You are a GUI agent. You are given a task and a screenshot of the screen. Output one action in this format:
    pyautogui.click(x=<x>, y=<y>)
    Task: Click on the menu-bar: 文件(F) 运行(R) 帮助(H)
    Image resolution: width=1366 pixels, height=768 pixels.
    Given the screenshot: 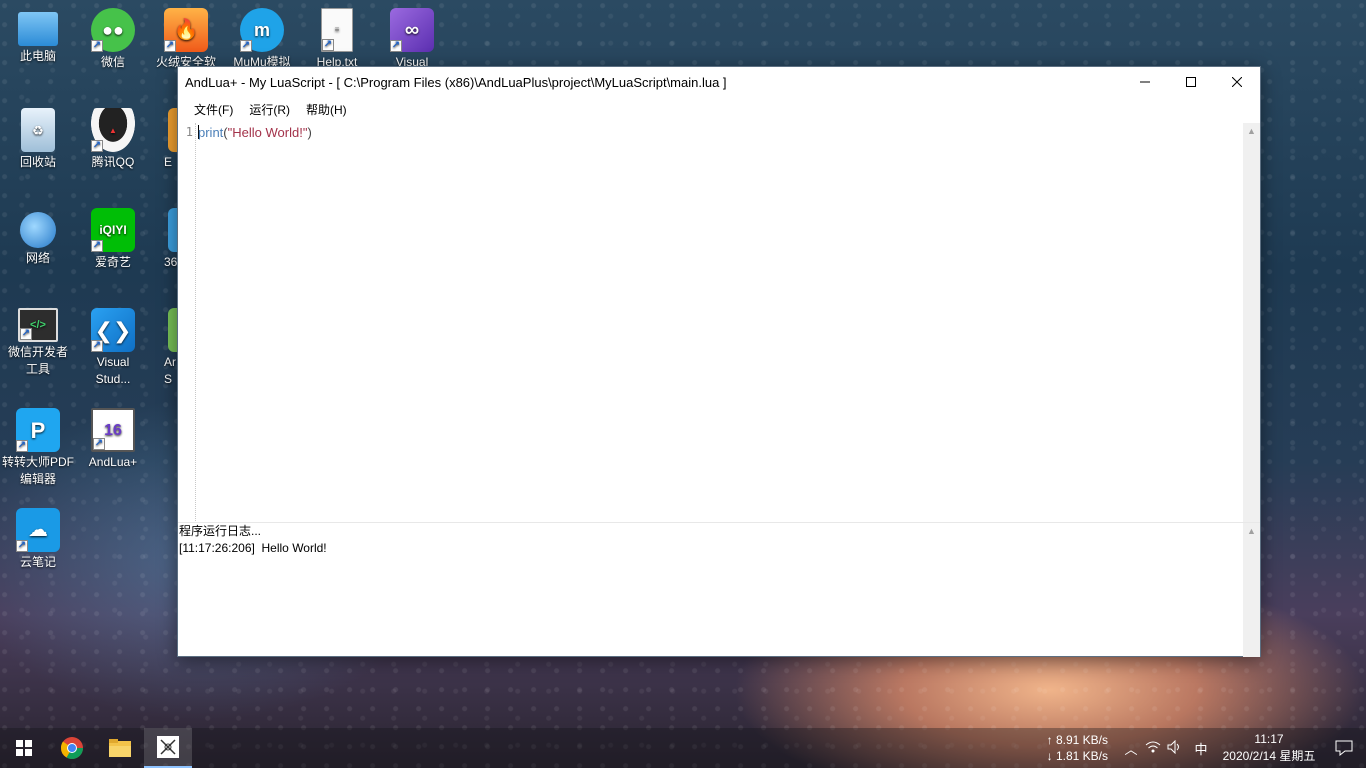 What is the action you would take?
    pyautogui.click(x=719, y=109)
    